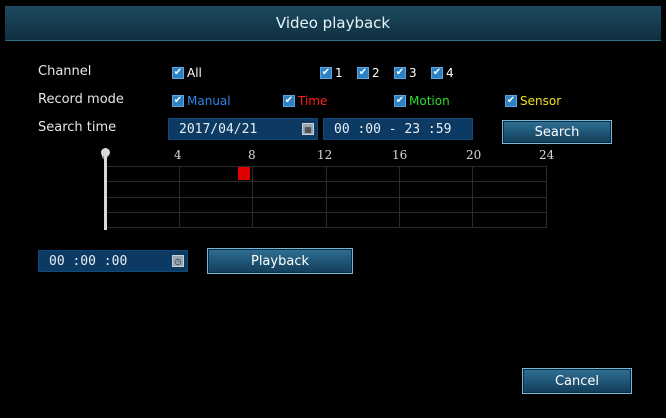 This screenshot has width=666, height=418. Describe the element at coordinates (178, 261) in the screenshot. I see `clock-icon: ◷` at that location.